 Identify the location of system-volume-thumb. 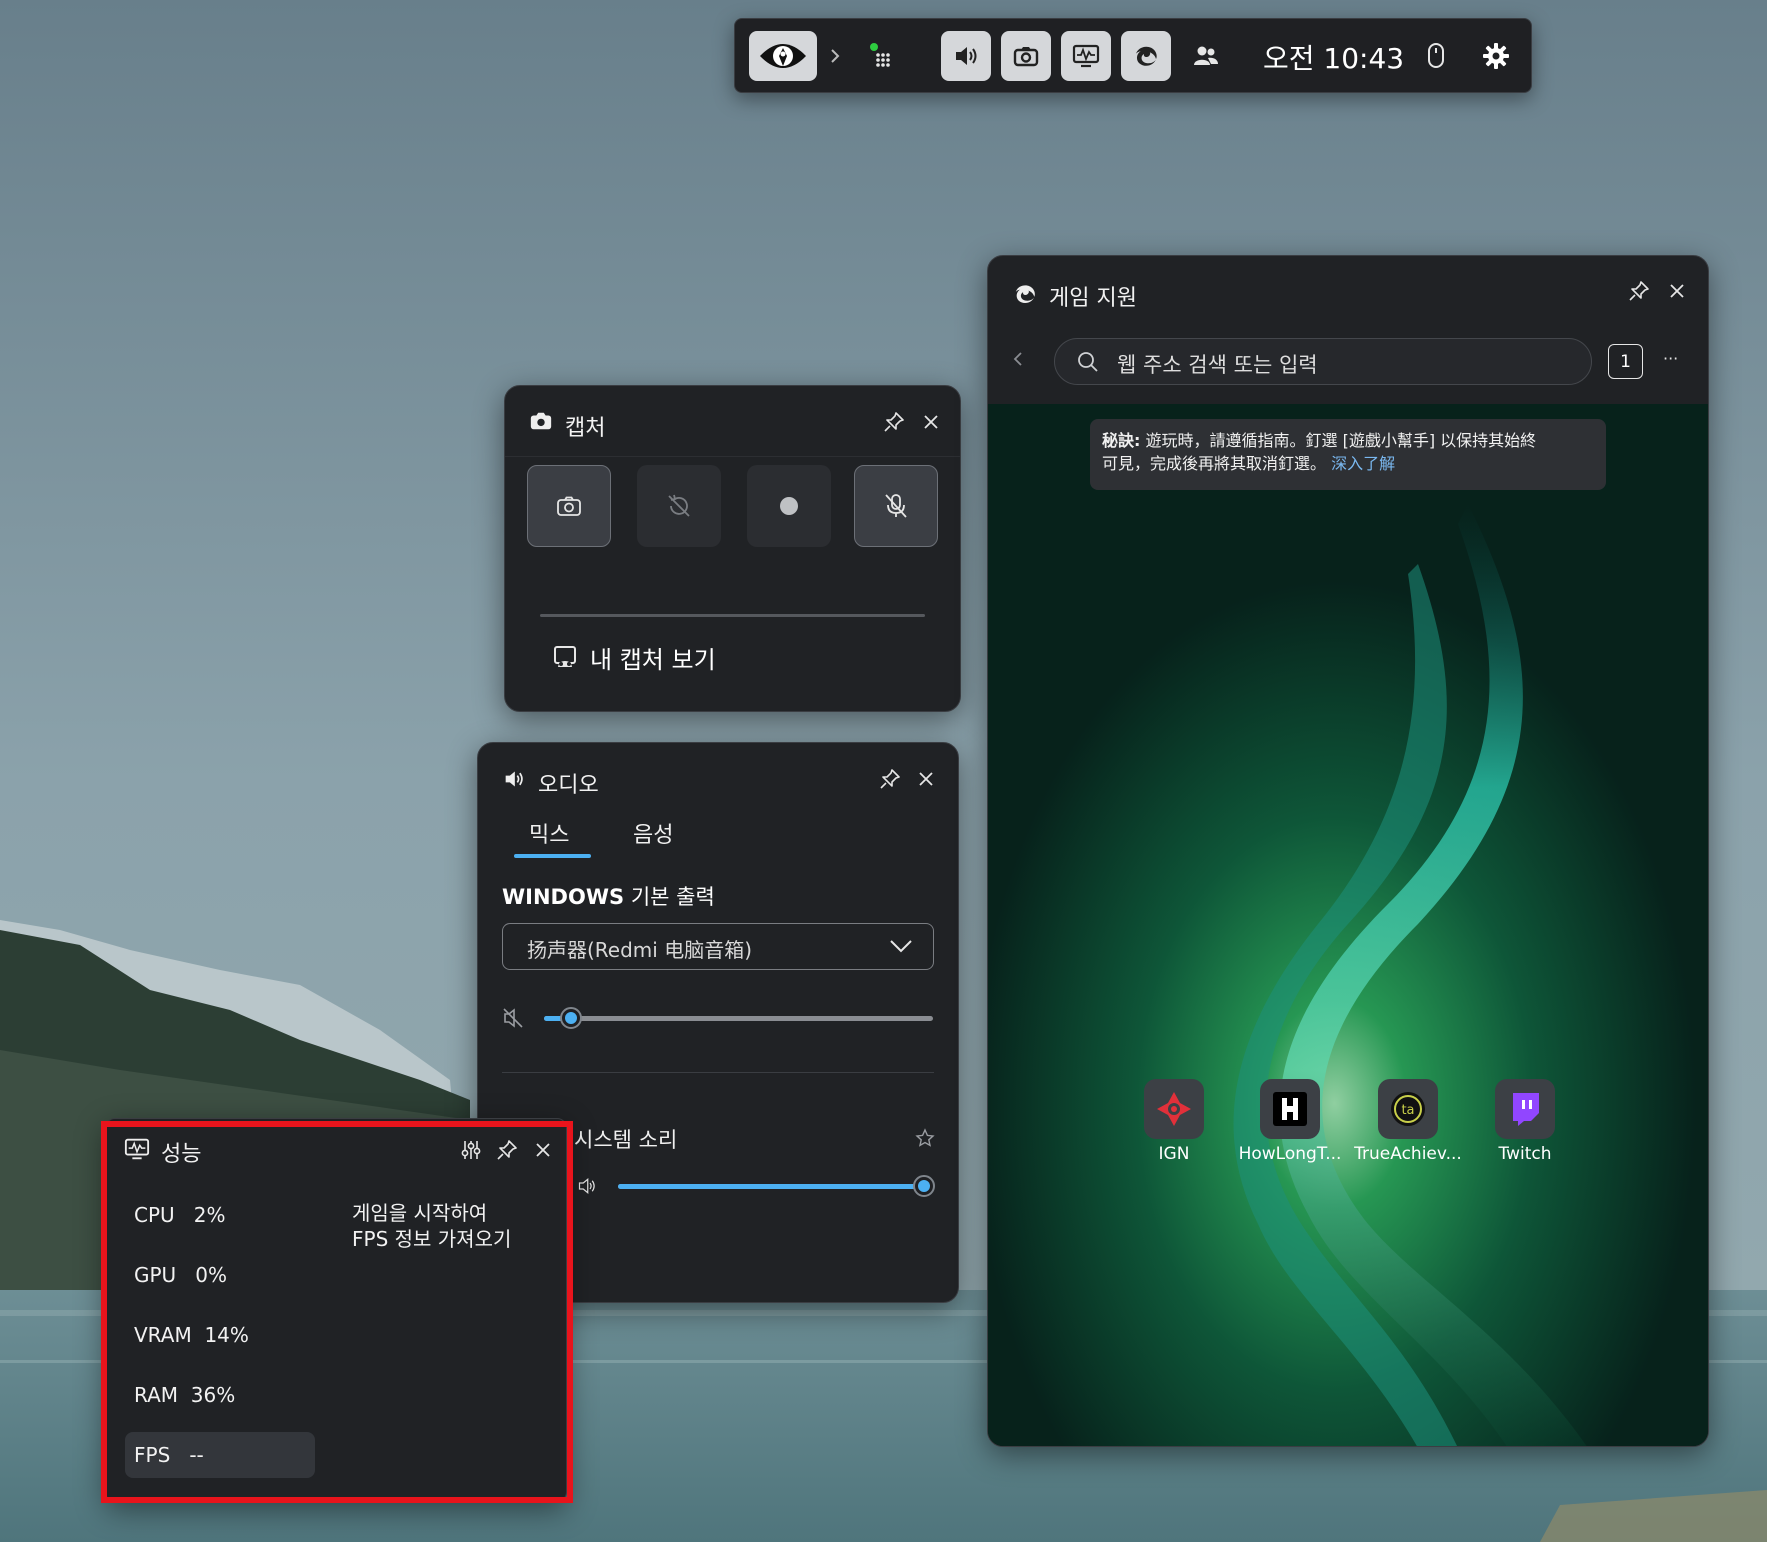
(923, 1186).